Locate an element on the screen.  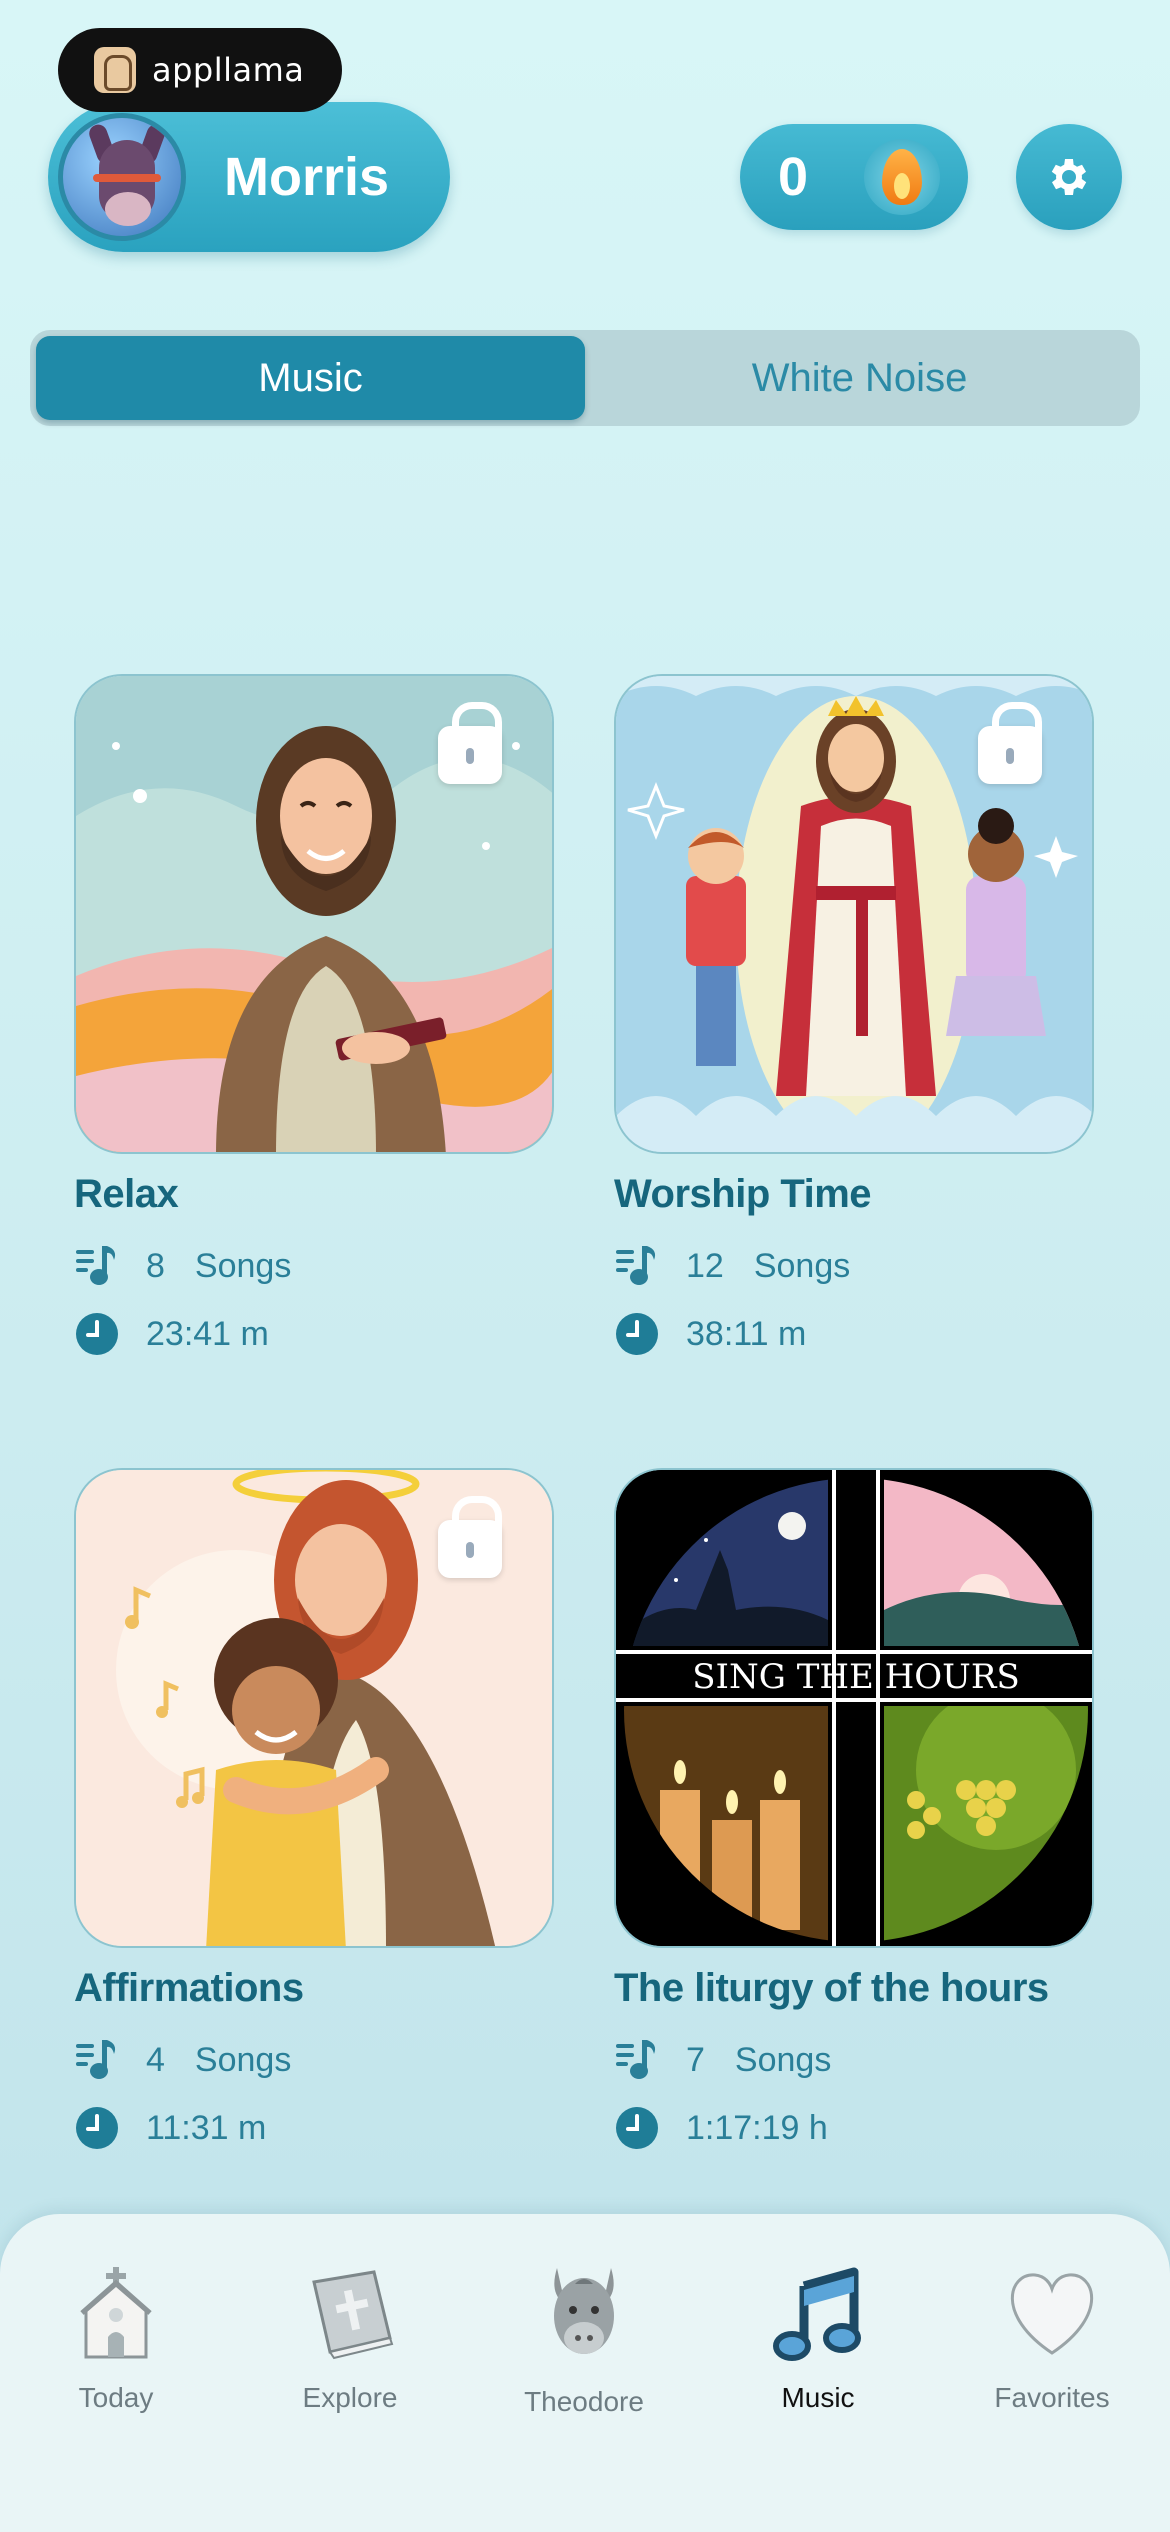
duration: 23:41 m is located at coordinates (207, 1333).